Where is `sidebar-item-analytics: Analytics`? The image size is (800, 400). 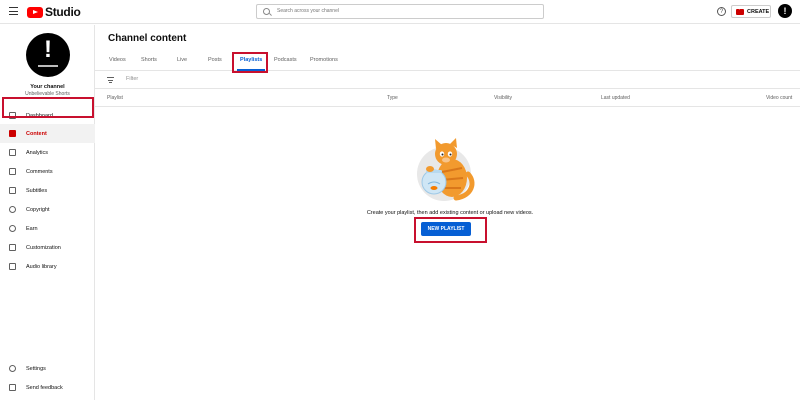
sidebar-item-analytics: Analytics is located at coordinates (47, 152).